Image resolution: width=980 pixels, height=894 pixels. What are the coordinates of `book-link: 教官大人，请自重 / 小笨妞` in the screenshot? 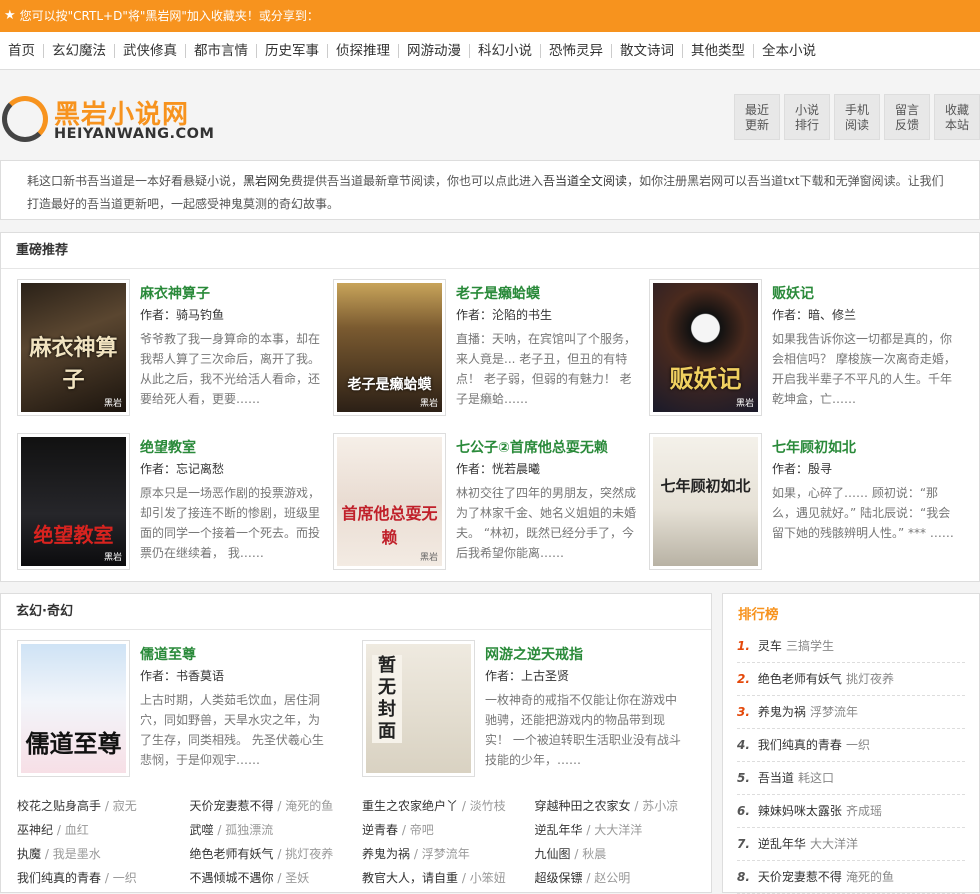 It's located at (448, 878).